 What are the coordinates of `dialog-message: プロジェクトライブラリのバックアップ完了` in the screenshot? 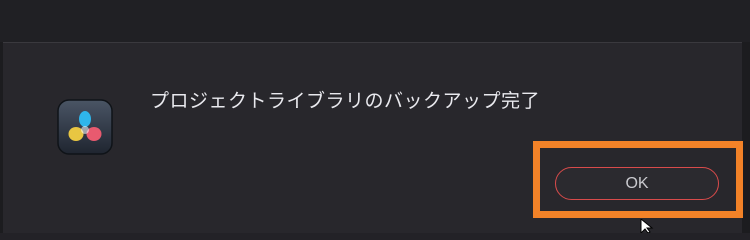 It's located at (345, 101).